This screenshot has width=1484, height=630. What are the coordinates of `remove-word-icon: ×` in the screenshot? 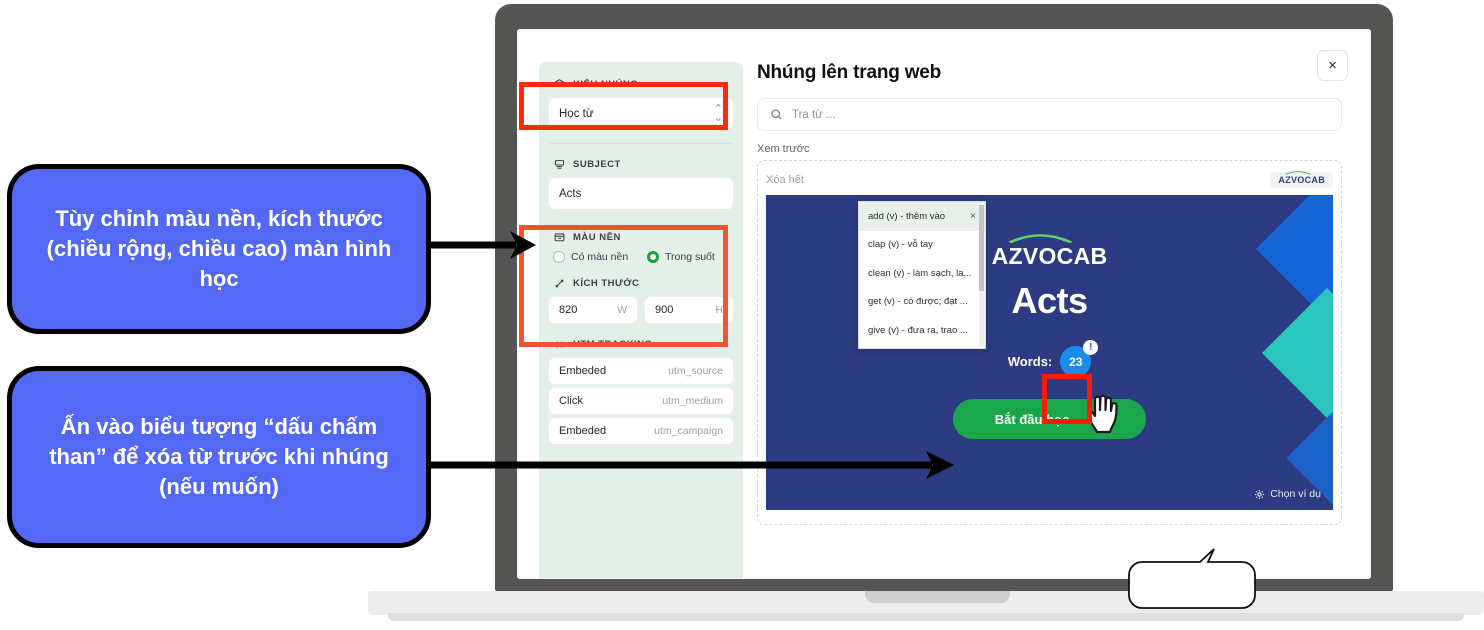 It's located at (973, 216).